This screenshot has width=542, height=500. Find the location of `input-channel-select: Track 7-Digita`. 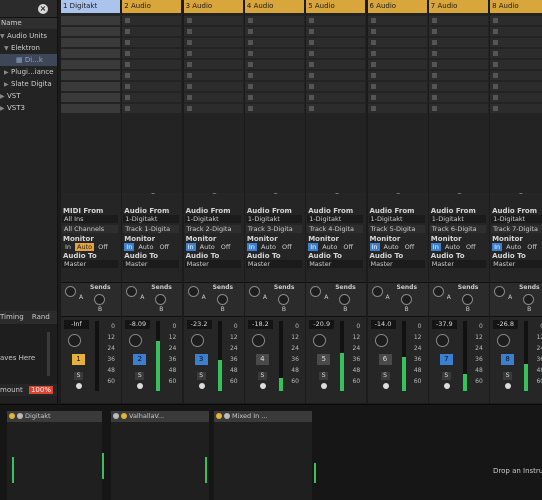

input-channel-select: Track 7-Digita is located at coordinates (516, 229).